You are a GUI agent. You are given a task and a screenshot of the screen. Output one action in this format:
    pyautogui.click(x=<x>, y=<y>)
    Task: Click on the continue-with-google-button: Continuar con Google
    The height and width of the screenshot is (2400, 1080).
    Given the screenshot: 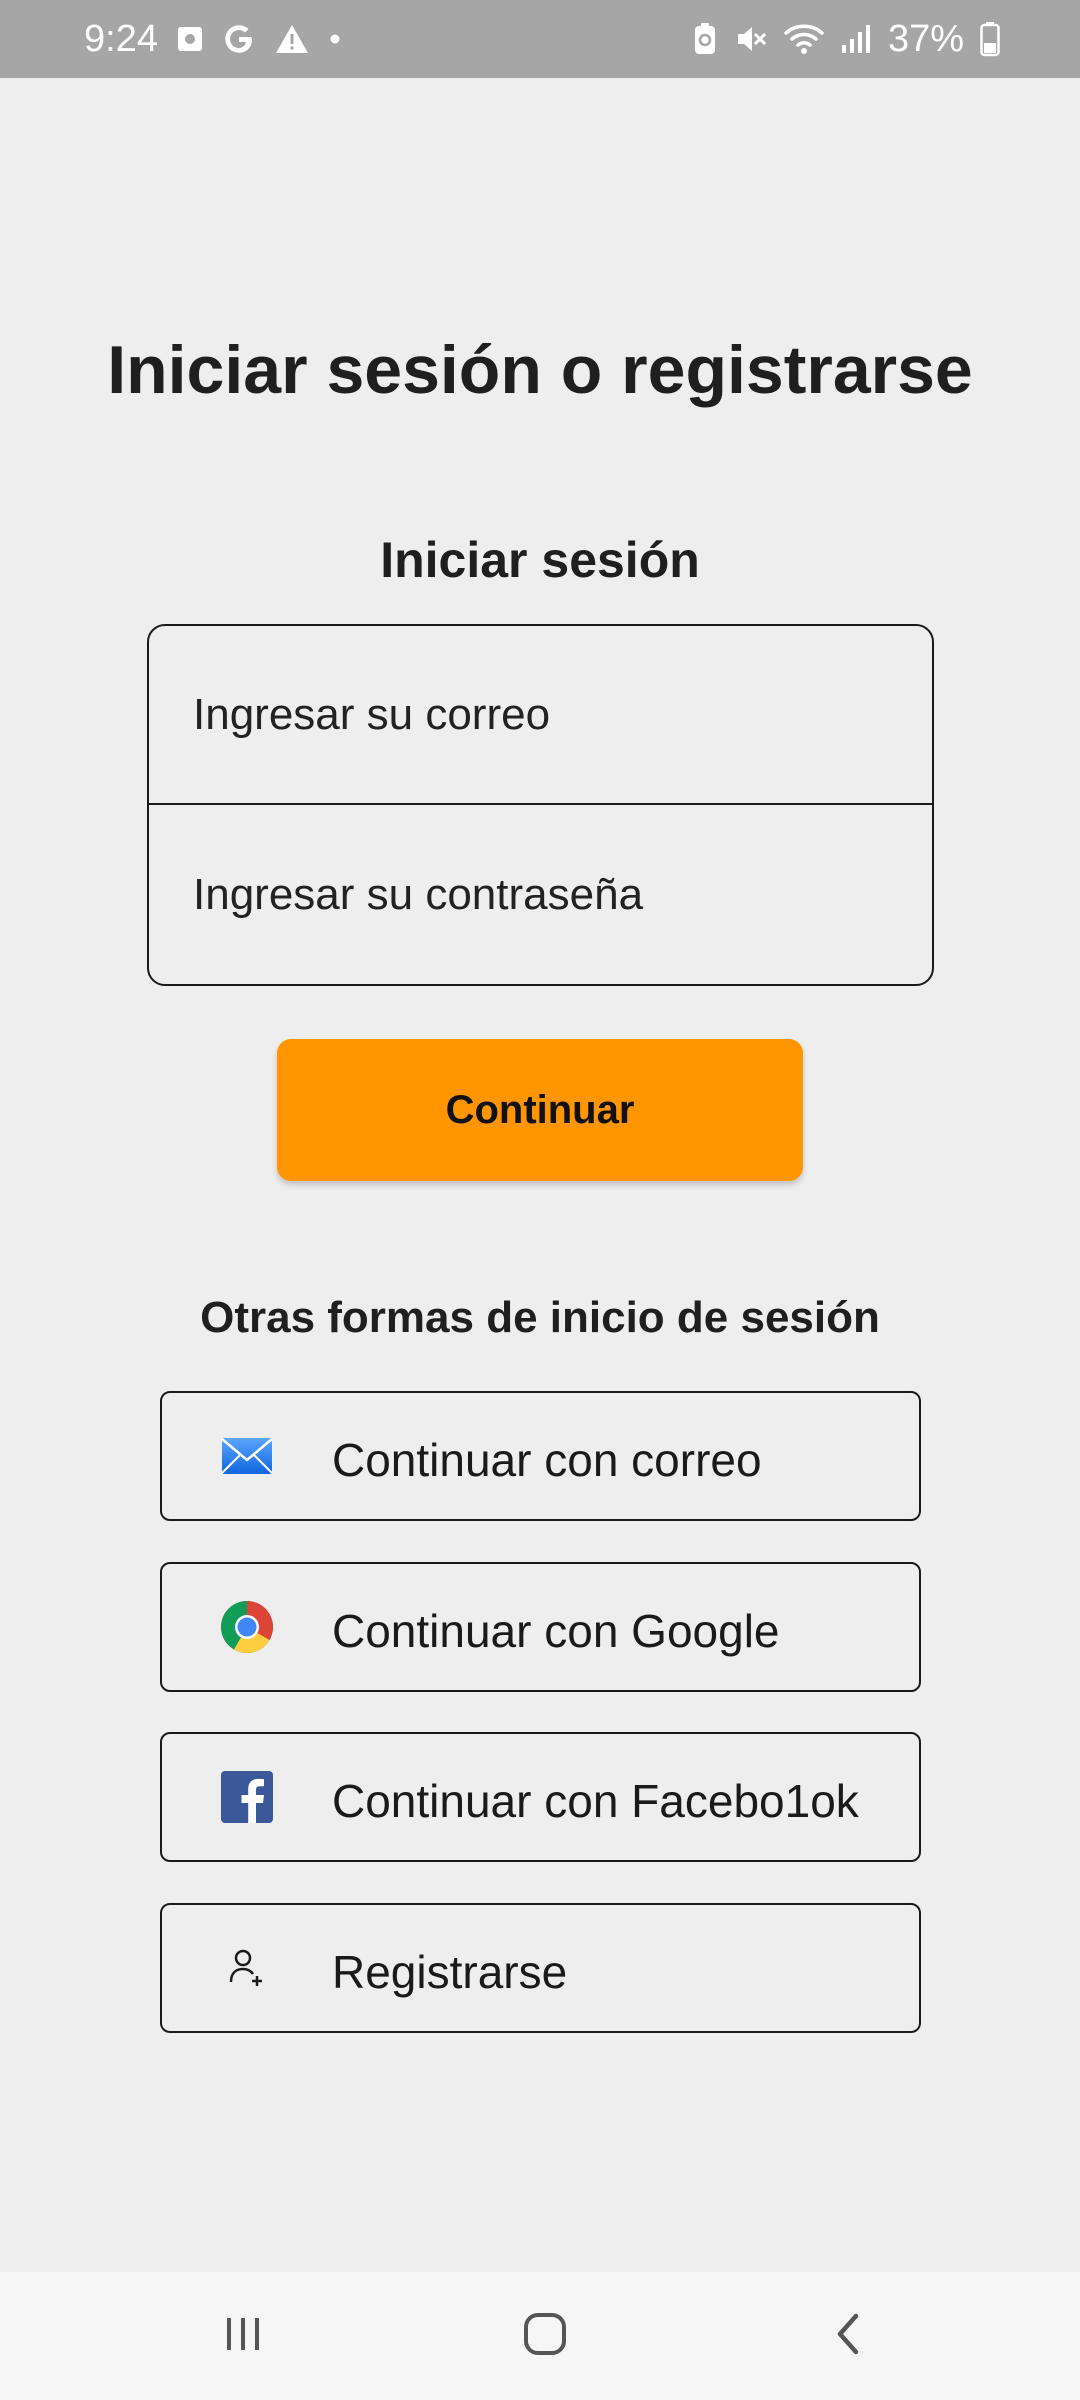 What is the action you would take?
    pyautogui.click(x=540, y=1627)
    